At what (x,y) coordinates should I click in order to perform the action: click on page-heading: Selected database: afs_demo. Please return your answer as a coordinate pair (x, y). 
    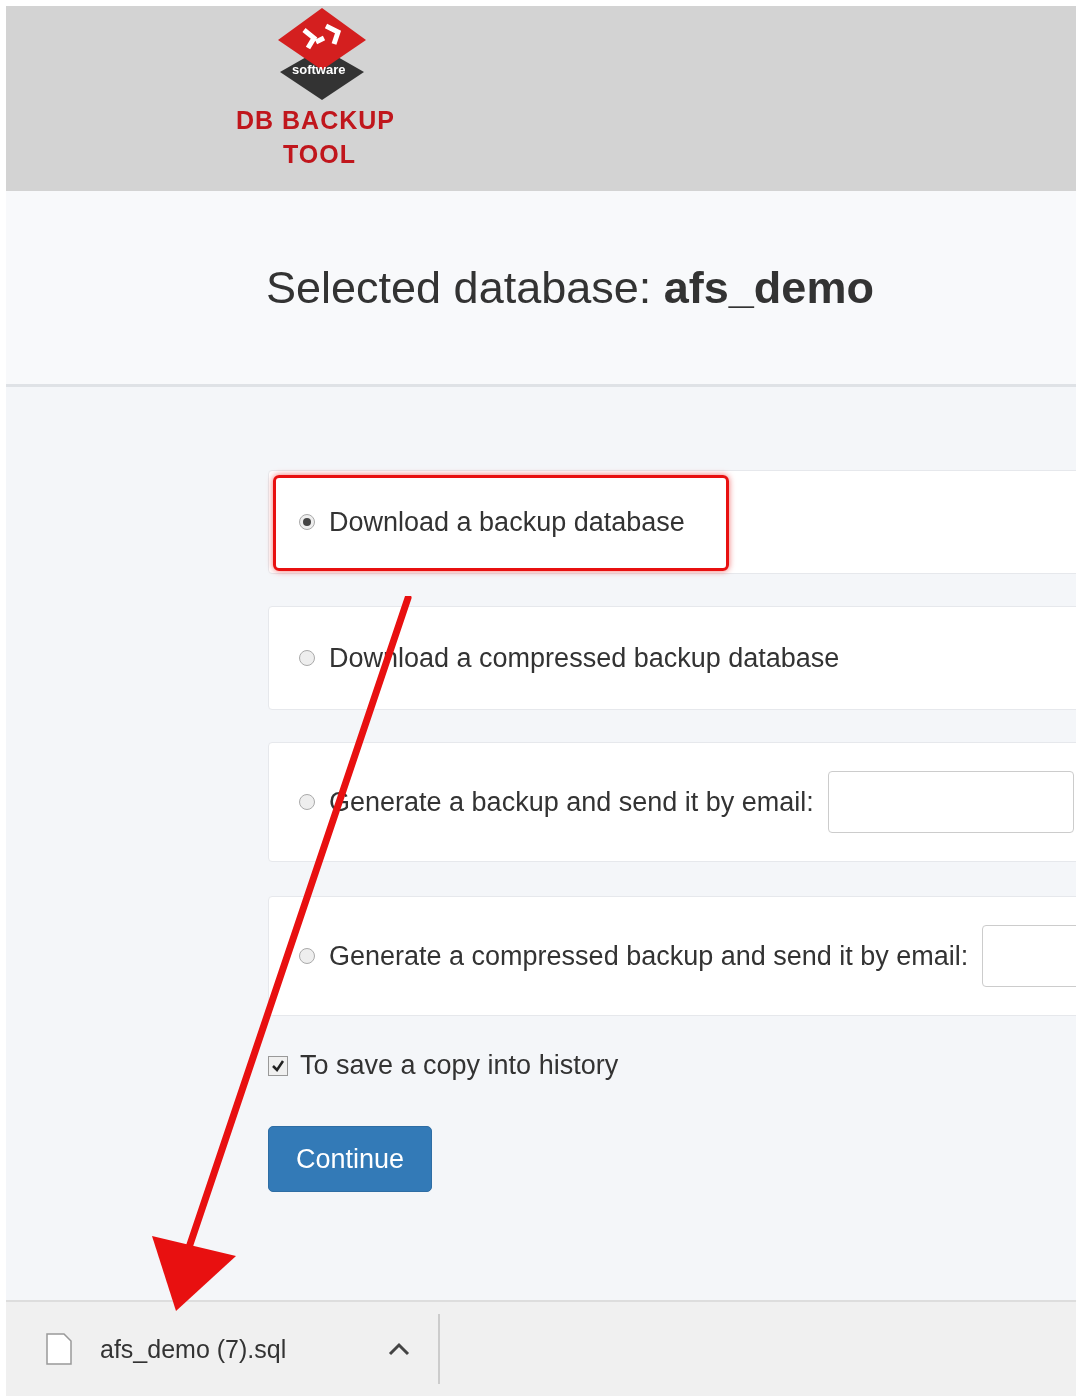
    Looking at the image, I should click on (570, 287).